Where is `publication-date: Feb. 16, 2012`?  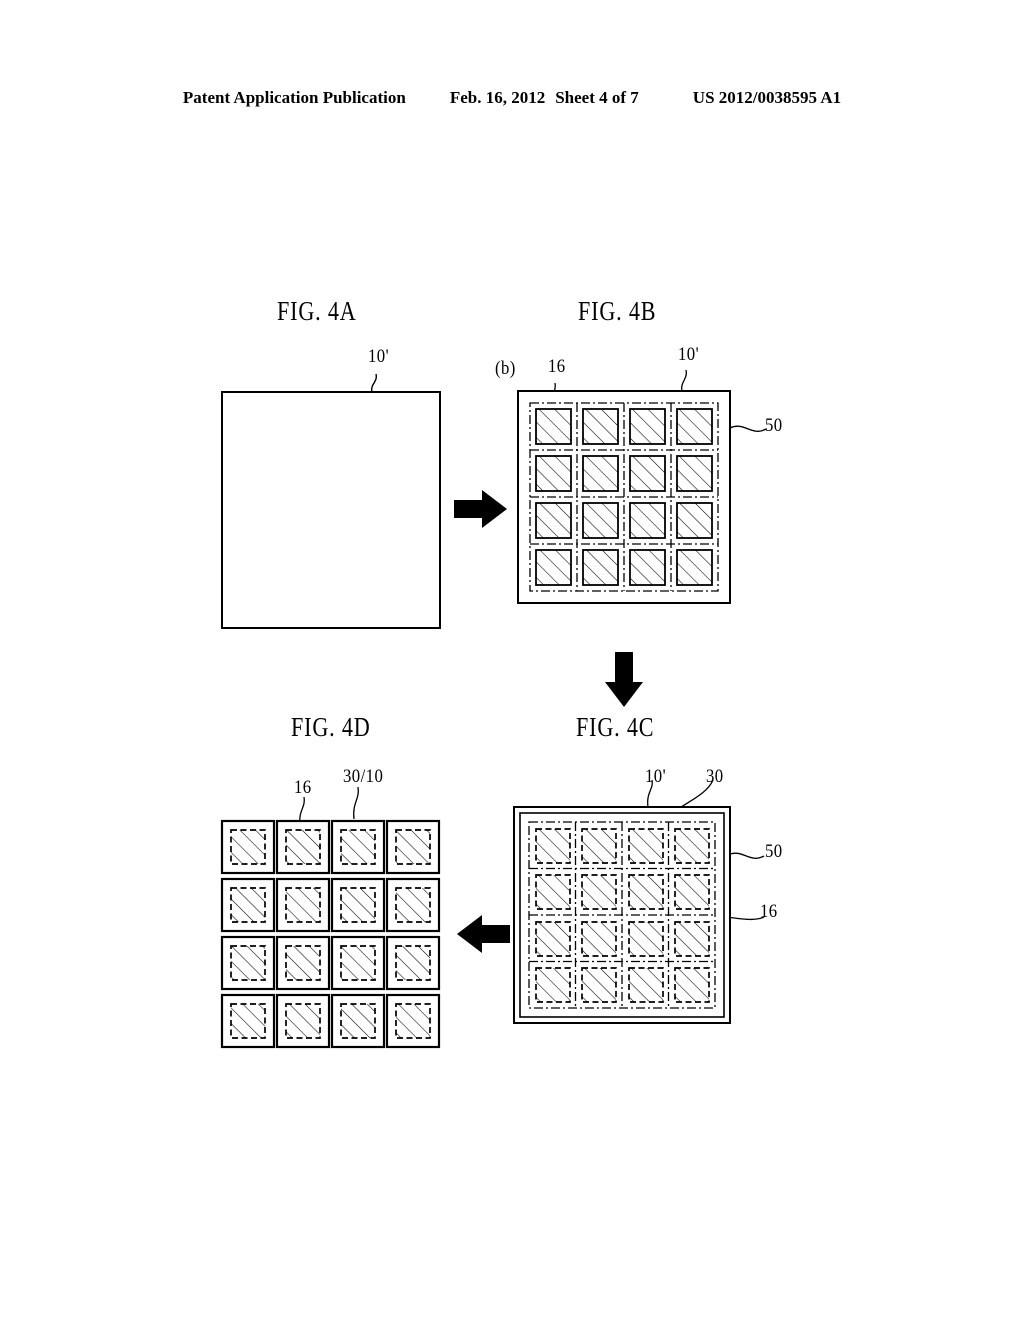 publication-date: Feb. 16, 2012 is located at coordinates (497, 97).